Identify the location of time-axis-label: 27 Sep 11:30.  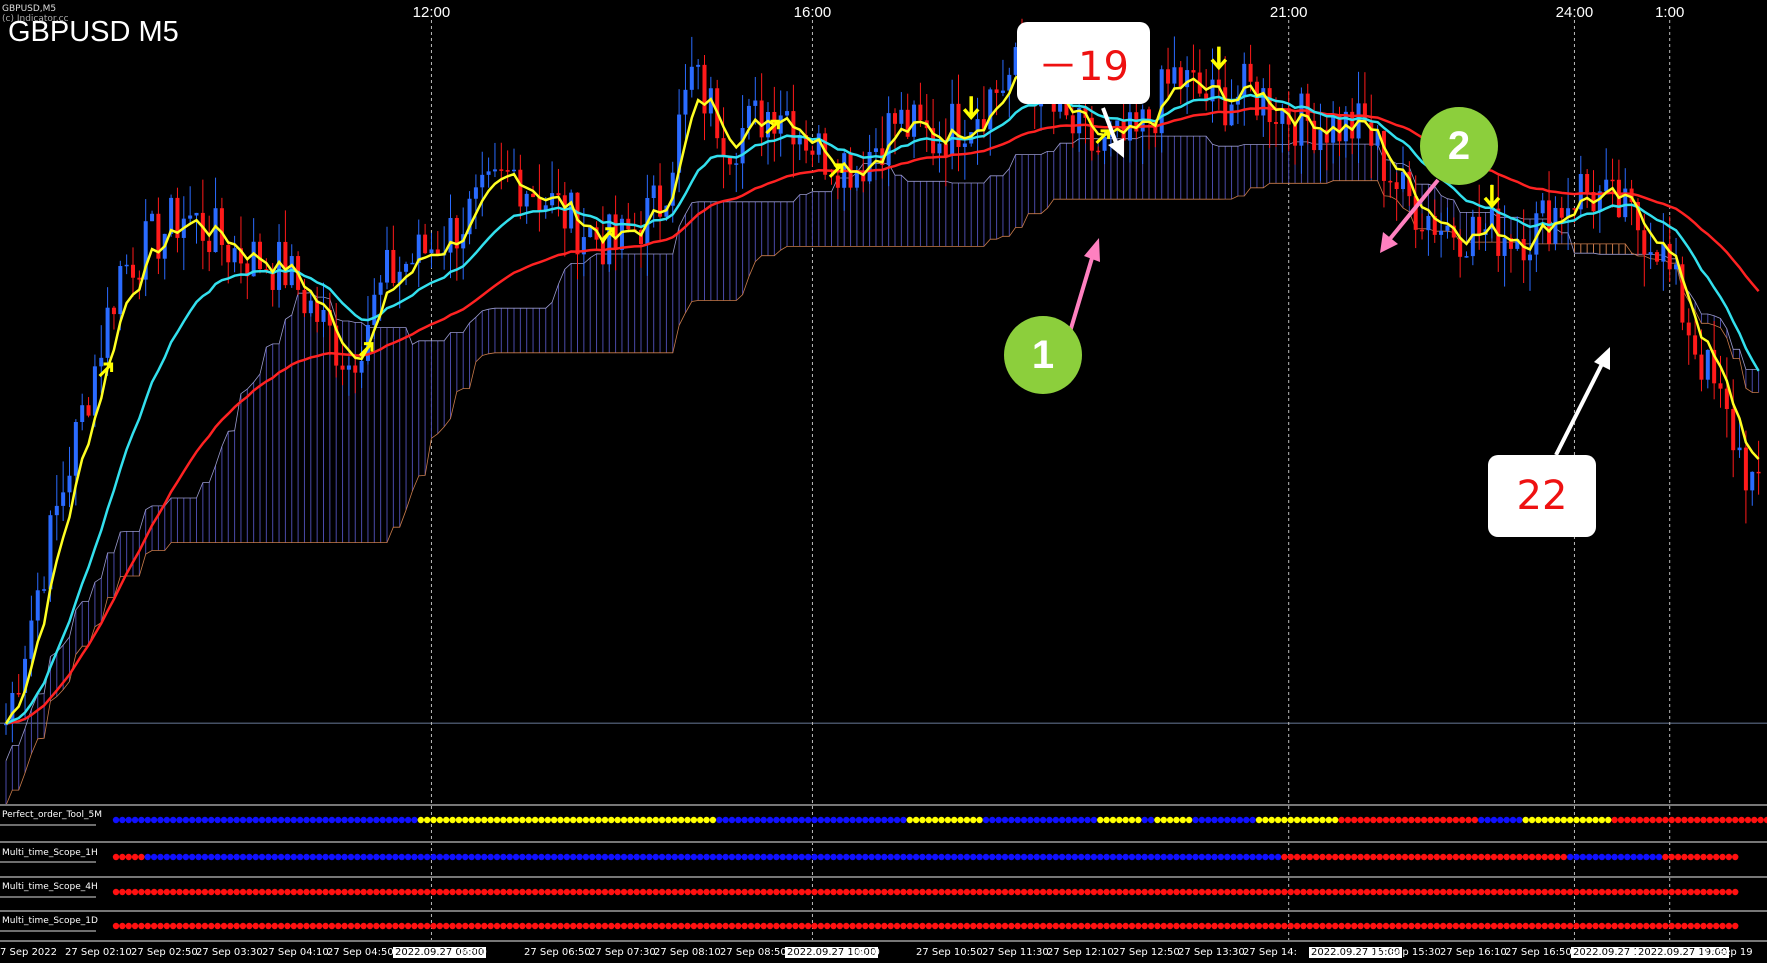
(1015, 952).